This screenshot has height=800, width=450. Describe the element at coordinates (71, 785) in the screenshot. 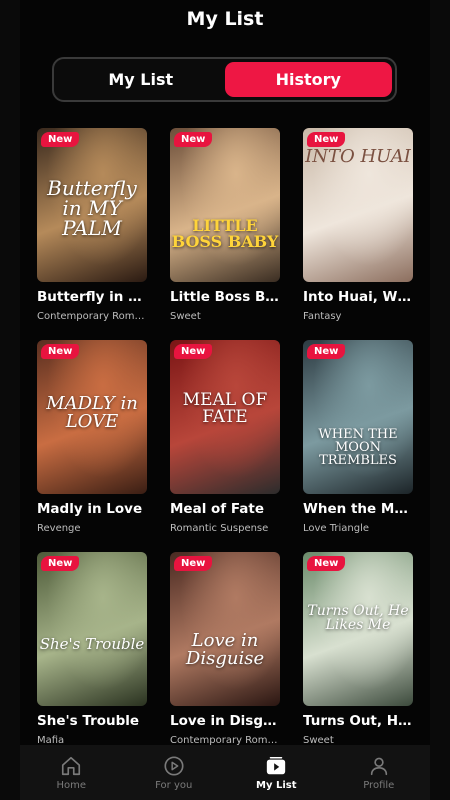

I see `nav-label: Home` at that location.